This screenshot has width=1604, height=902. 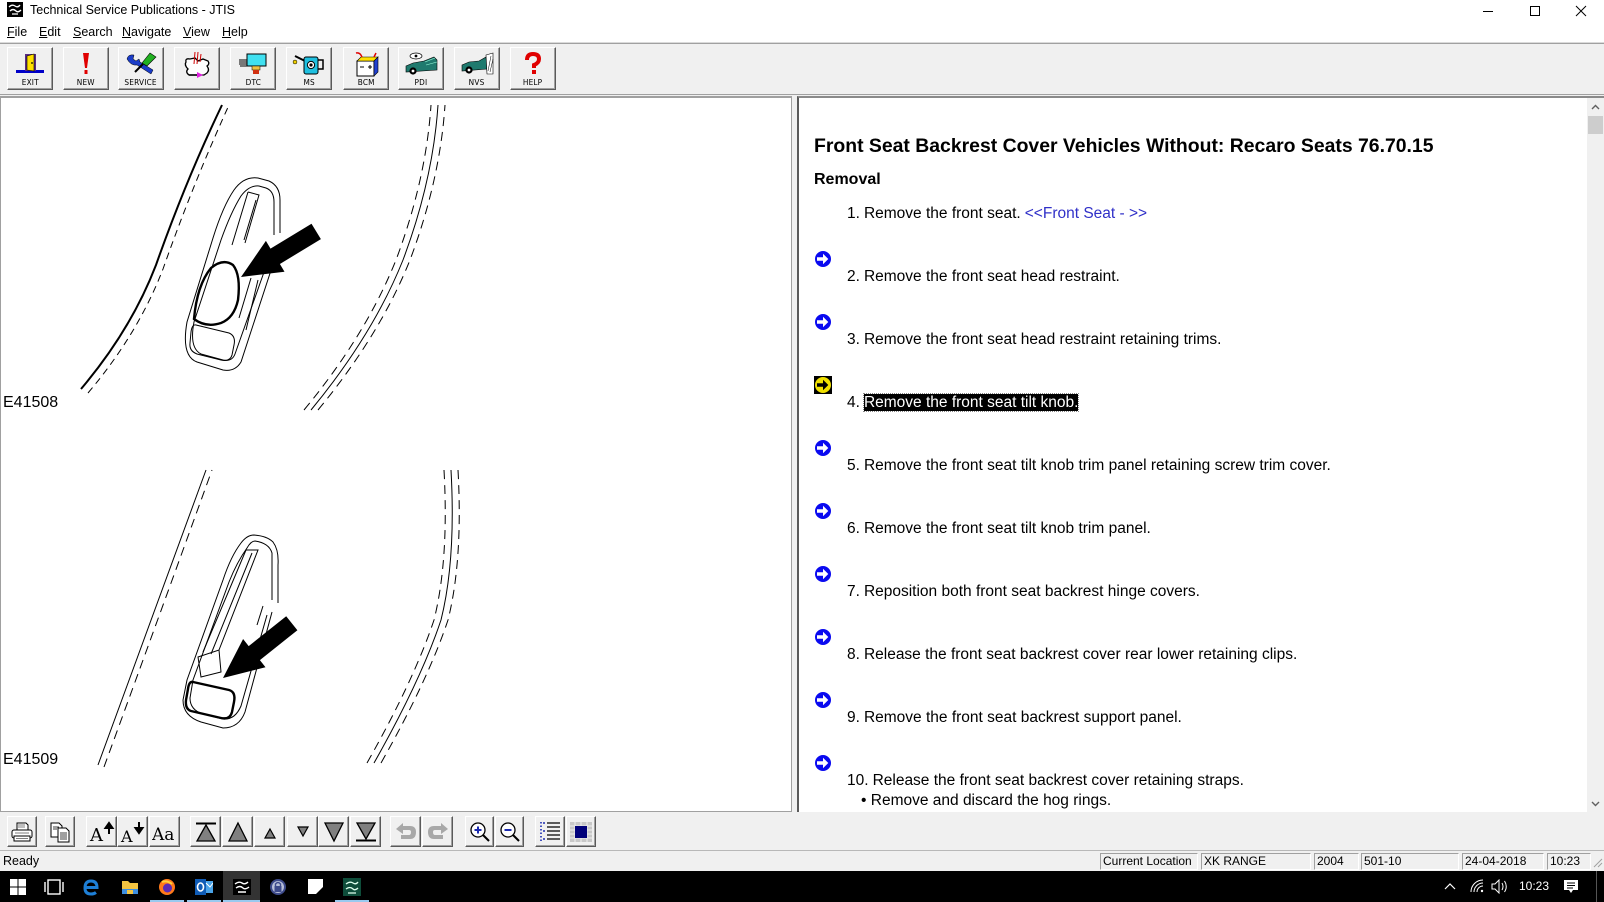 I want to click on dtc-button: DTC, so click(x=253, y=68).